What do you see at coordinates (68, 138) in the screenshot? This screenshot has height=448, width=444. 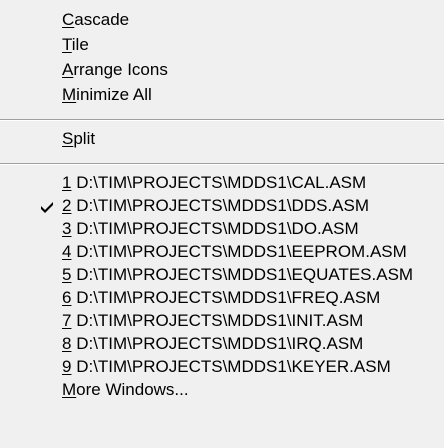 I see `mnemonic: S` at bounding box center [68, 138].